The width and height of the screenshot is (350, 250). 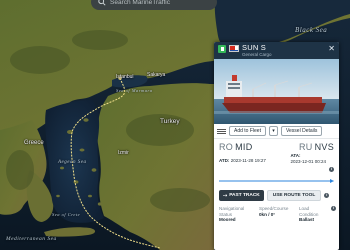 I want to click on chevron-down-icon: ▾, so click(x=273, y=131).